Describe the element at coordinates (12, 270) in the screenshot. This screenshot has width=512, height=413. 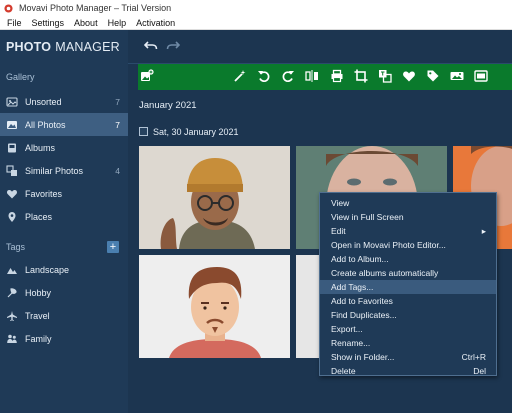
I see `landscape-icon` at that location.